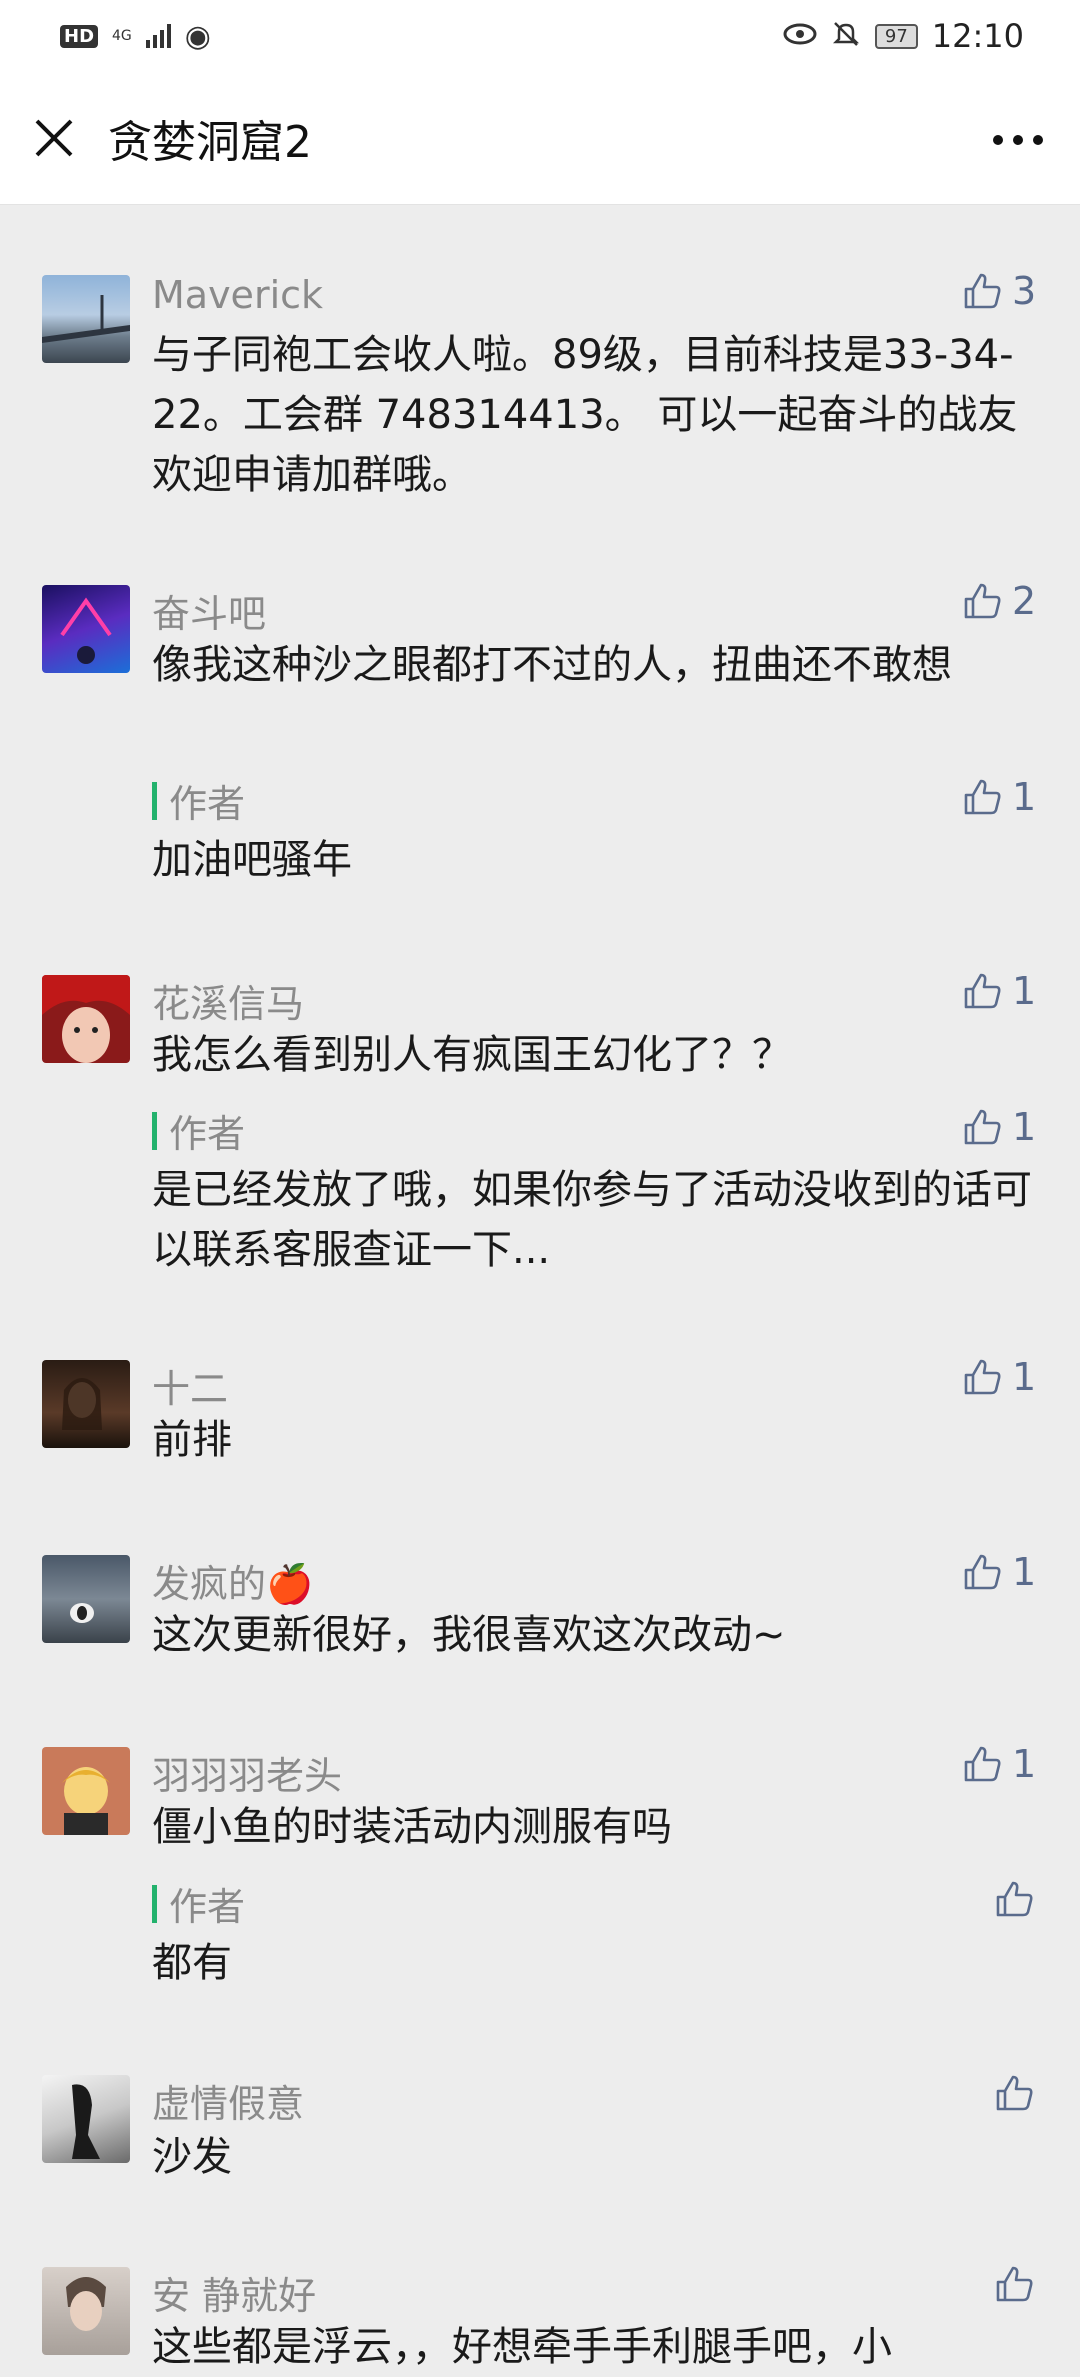  Describe the element at coordinates (192, 1440) in the screenshot. I see `comment-text: 前排` at that location.